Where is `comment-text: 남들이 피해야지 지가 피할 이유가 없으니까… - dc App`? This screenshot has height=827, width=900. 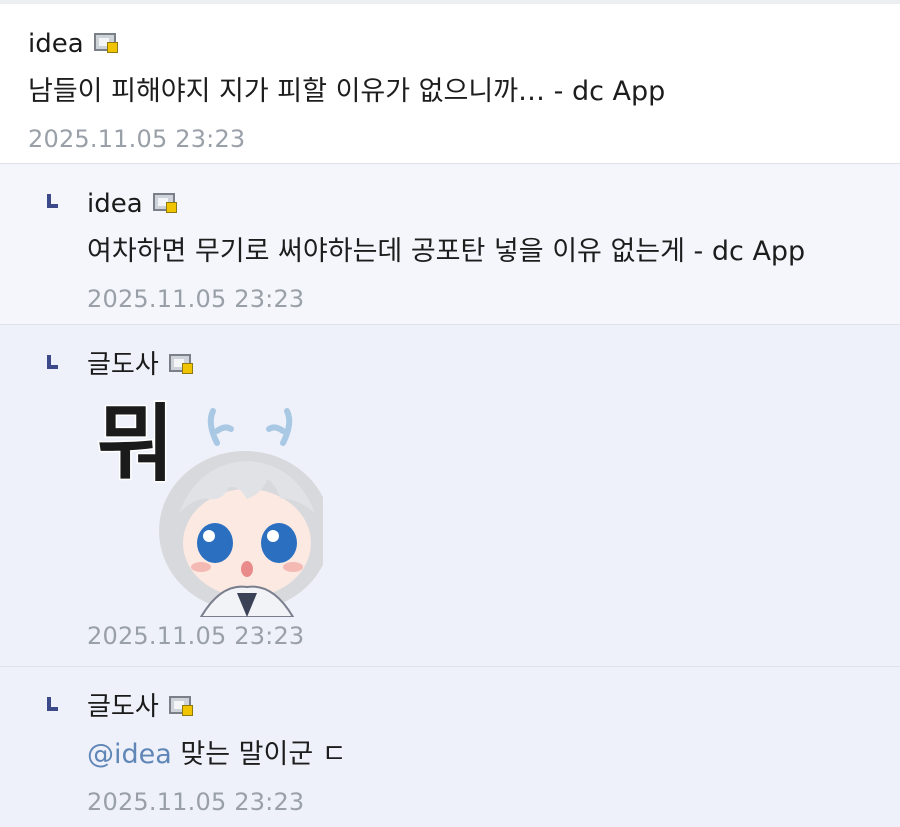 comment-text: 남들이 피해야지 지가 피할 이유가 없으니까… - dc App is located at coordinates (347, 91).